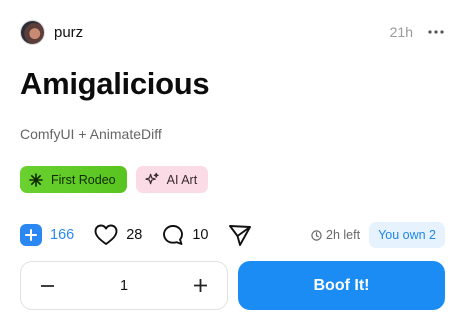 This screenshot has width=465, height=332. Describe the element at coordinates (173, 235) in the screenshot. I see `comment-icon` at that location.